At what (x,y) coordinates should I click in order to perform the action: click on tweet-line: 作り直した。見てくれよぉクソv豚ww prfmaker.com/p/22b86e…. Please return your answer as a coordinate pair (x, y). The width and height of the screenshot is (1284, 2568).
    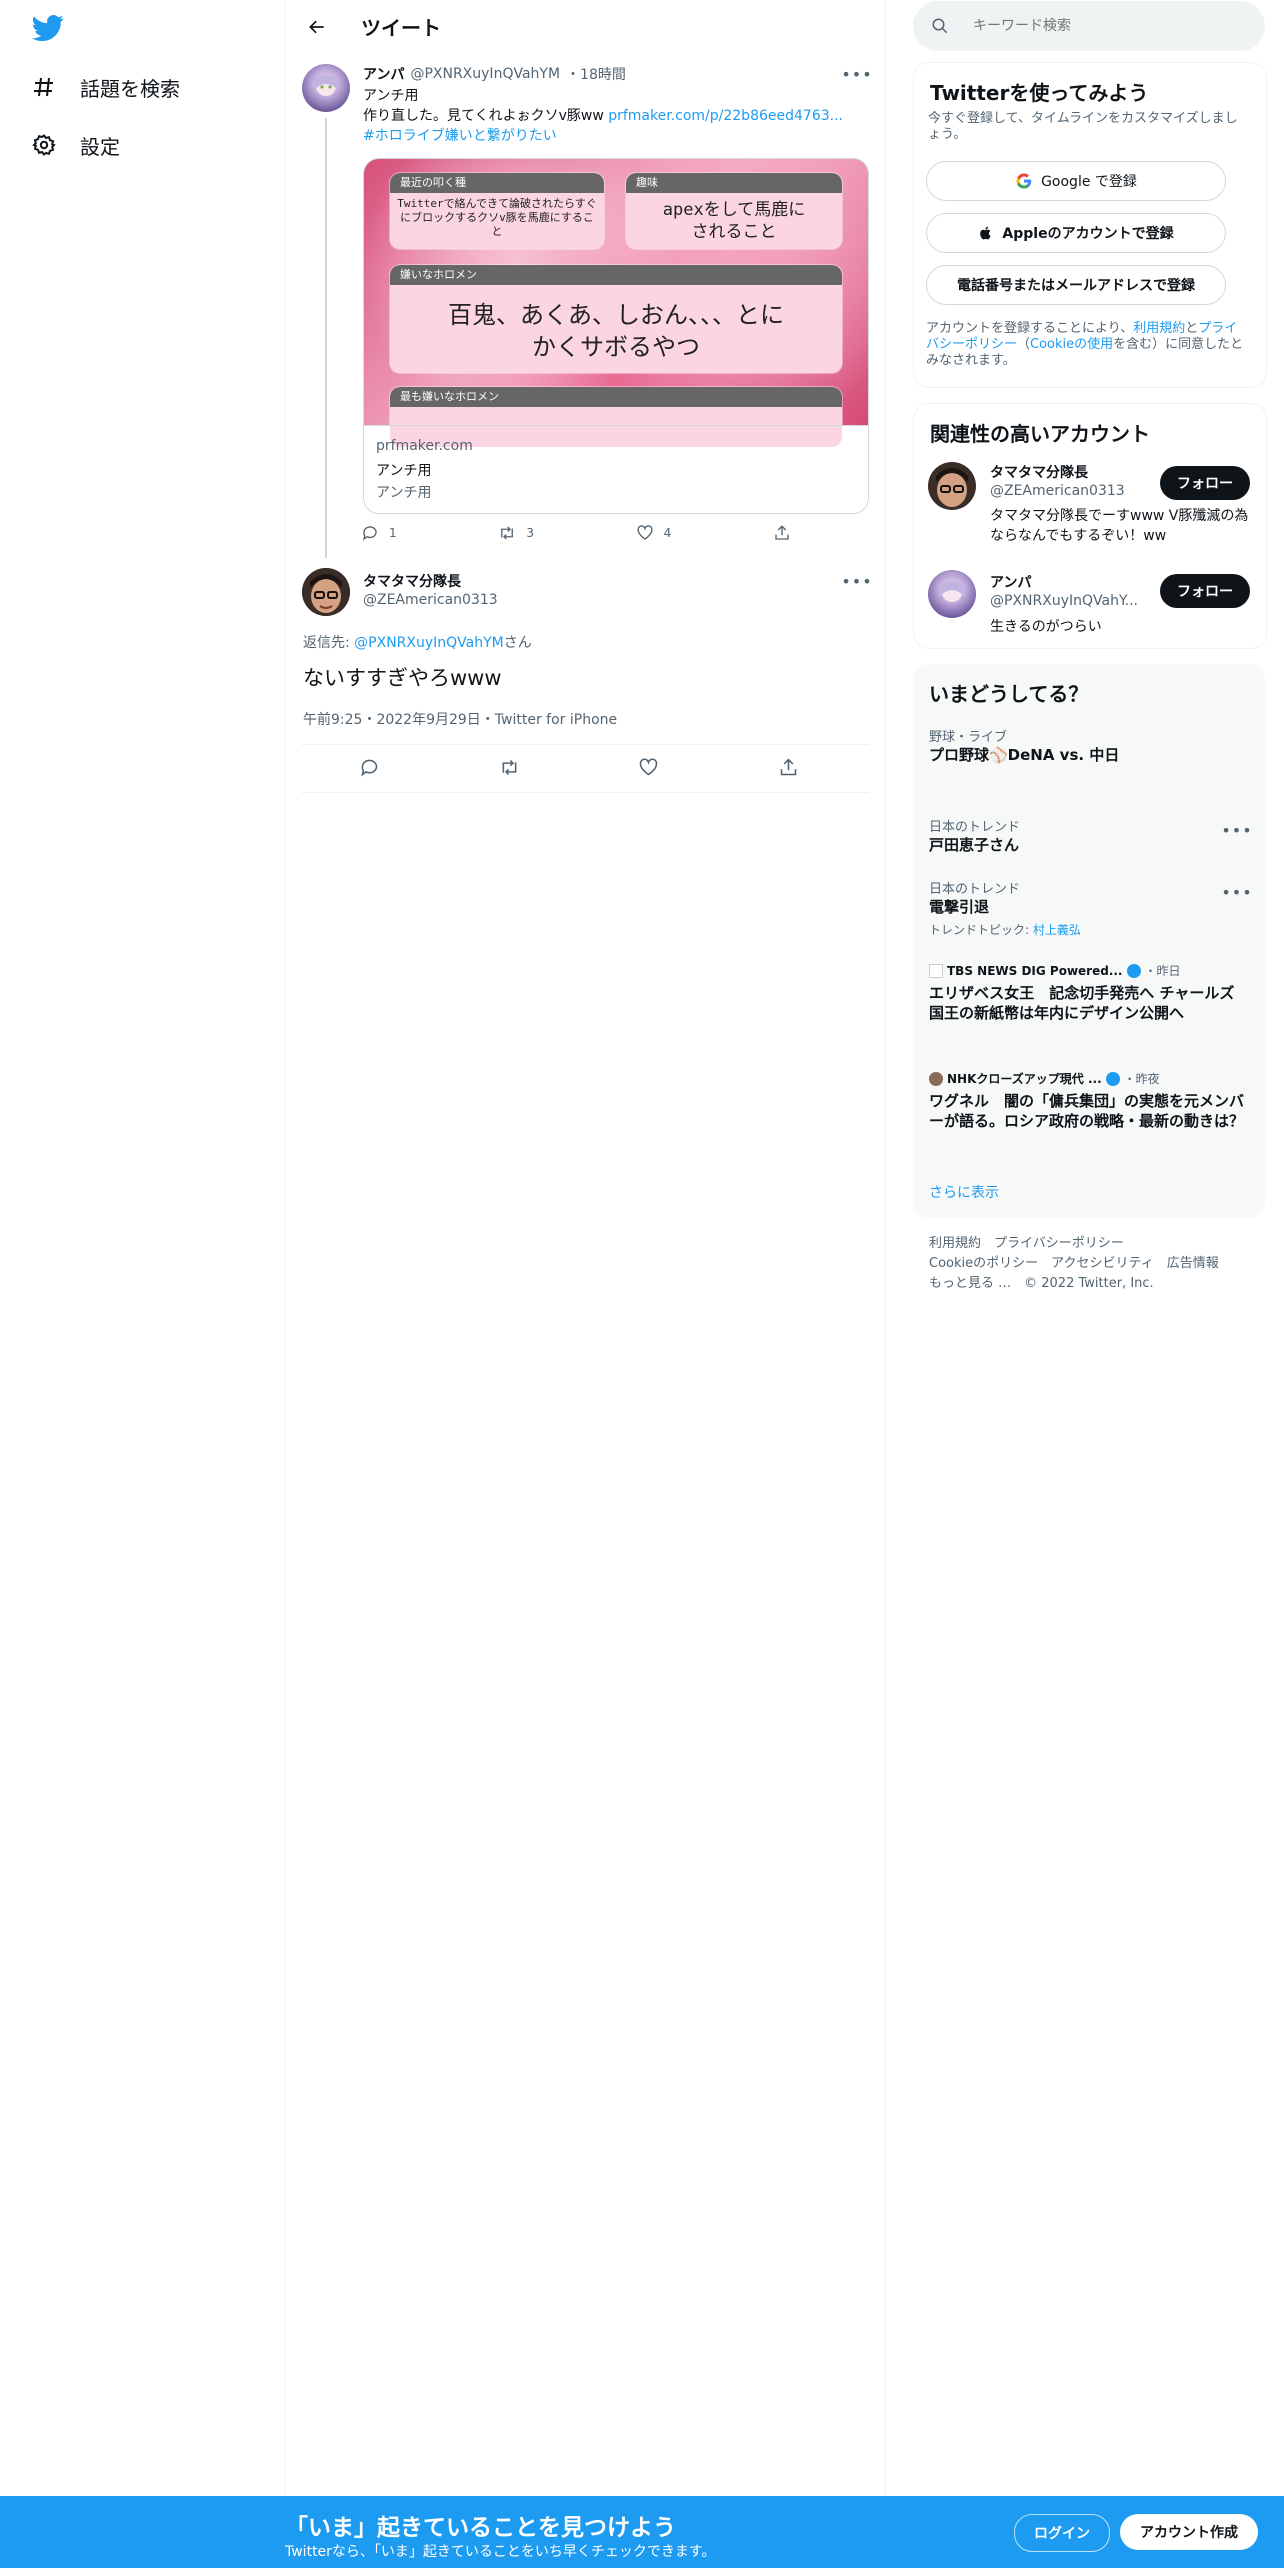
    Looking at the image, I should click on (613, 116).